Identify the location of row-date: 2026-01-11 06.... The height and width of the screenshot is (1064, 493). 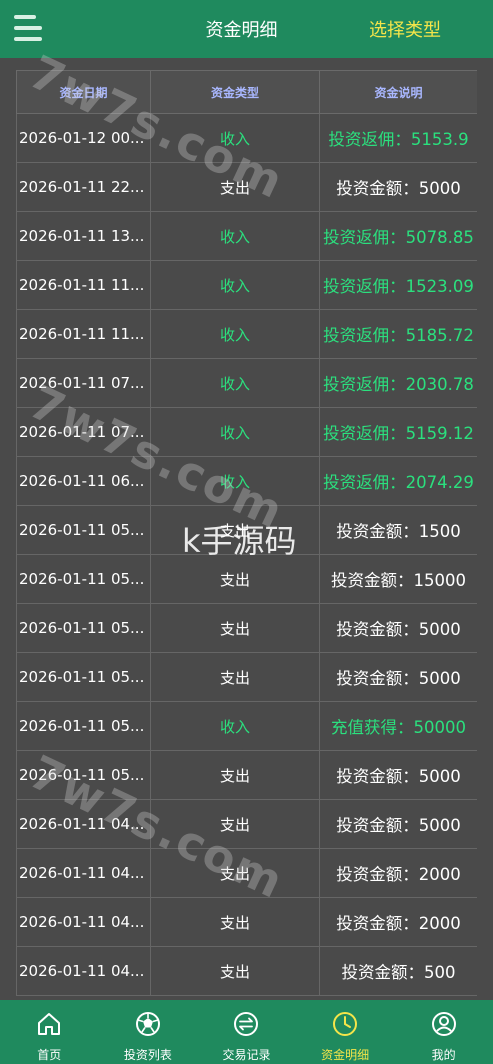
(83, 481).